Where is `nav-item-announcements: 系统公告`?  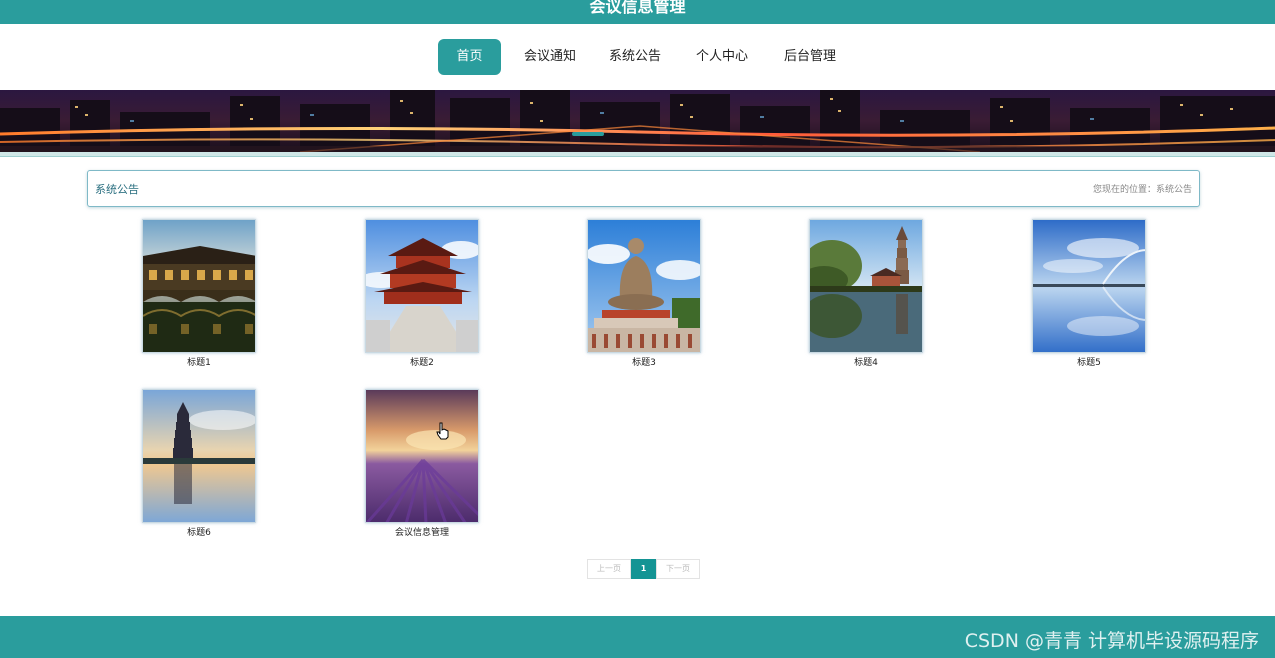 nav-item-announcements: 系统公告 is located at coordinates (635, 57).